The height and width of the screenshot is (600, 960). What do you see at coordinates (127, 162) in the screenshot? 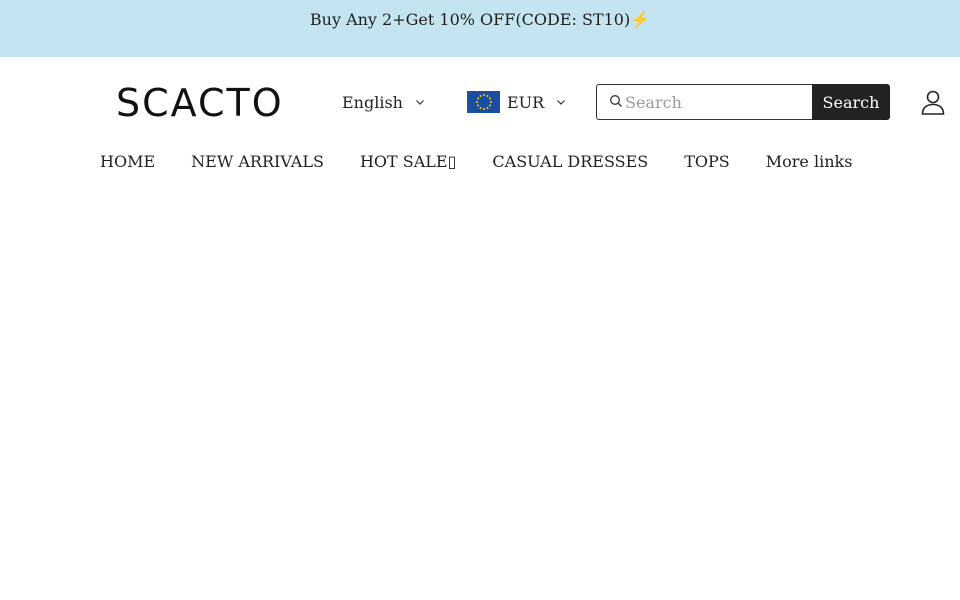
I see `nav-item-home: HOME` at bounding box center [127, 162].